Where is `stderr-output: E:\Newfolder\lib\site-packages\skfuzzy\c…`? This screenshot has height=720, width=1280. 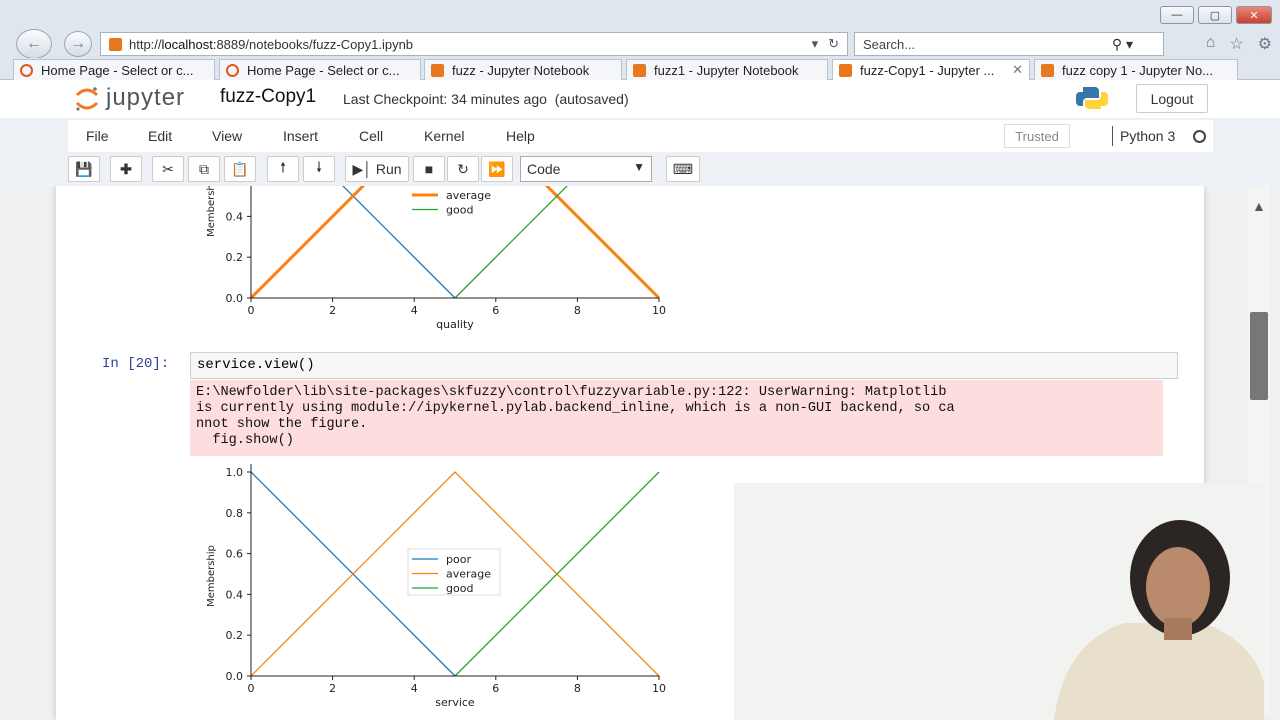
stderr-output: E:\Newfolder\lib\site-packages\skfuzzy\c… is located at coordinates (676, 418).